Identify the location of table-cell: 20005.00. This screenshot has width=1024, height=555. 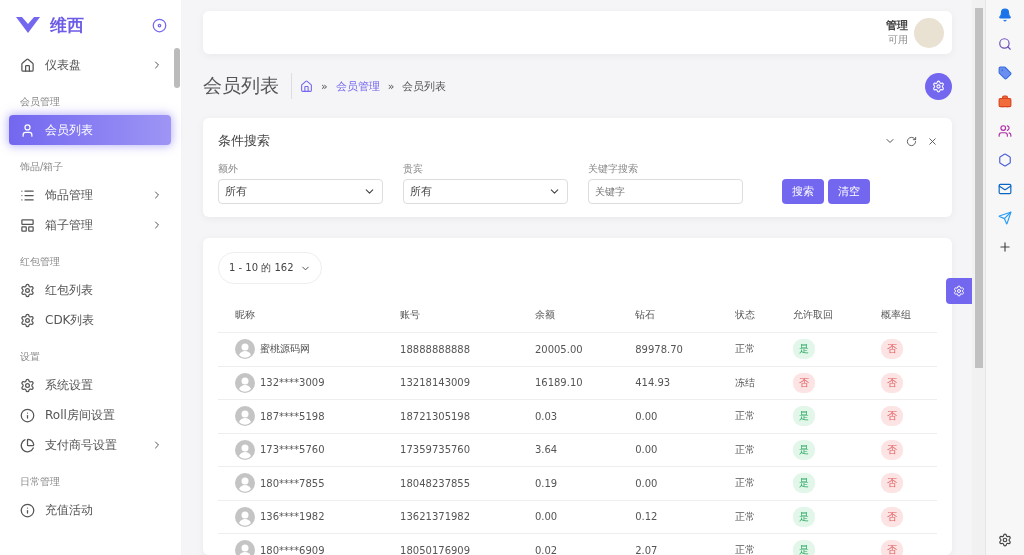
(568, 349).